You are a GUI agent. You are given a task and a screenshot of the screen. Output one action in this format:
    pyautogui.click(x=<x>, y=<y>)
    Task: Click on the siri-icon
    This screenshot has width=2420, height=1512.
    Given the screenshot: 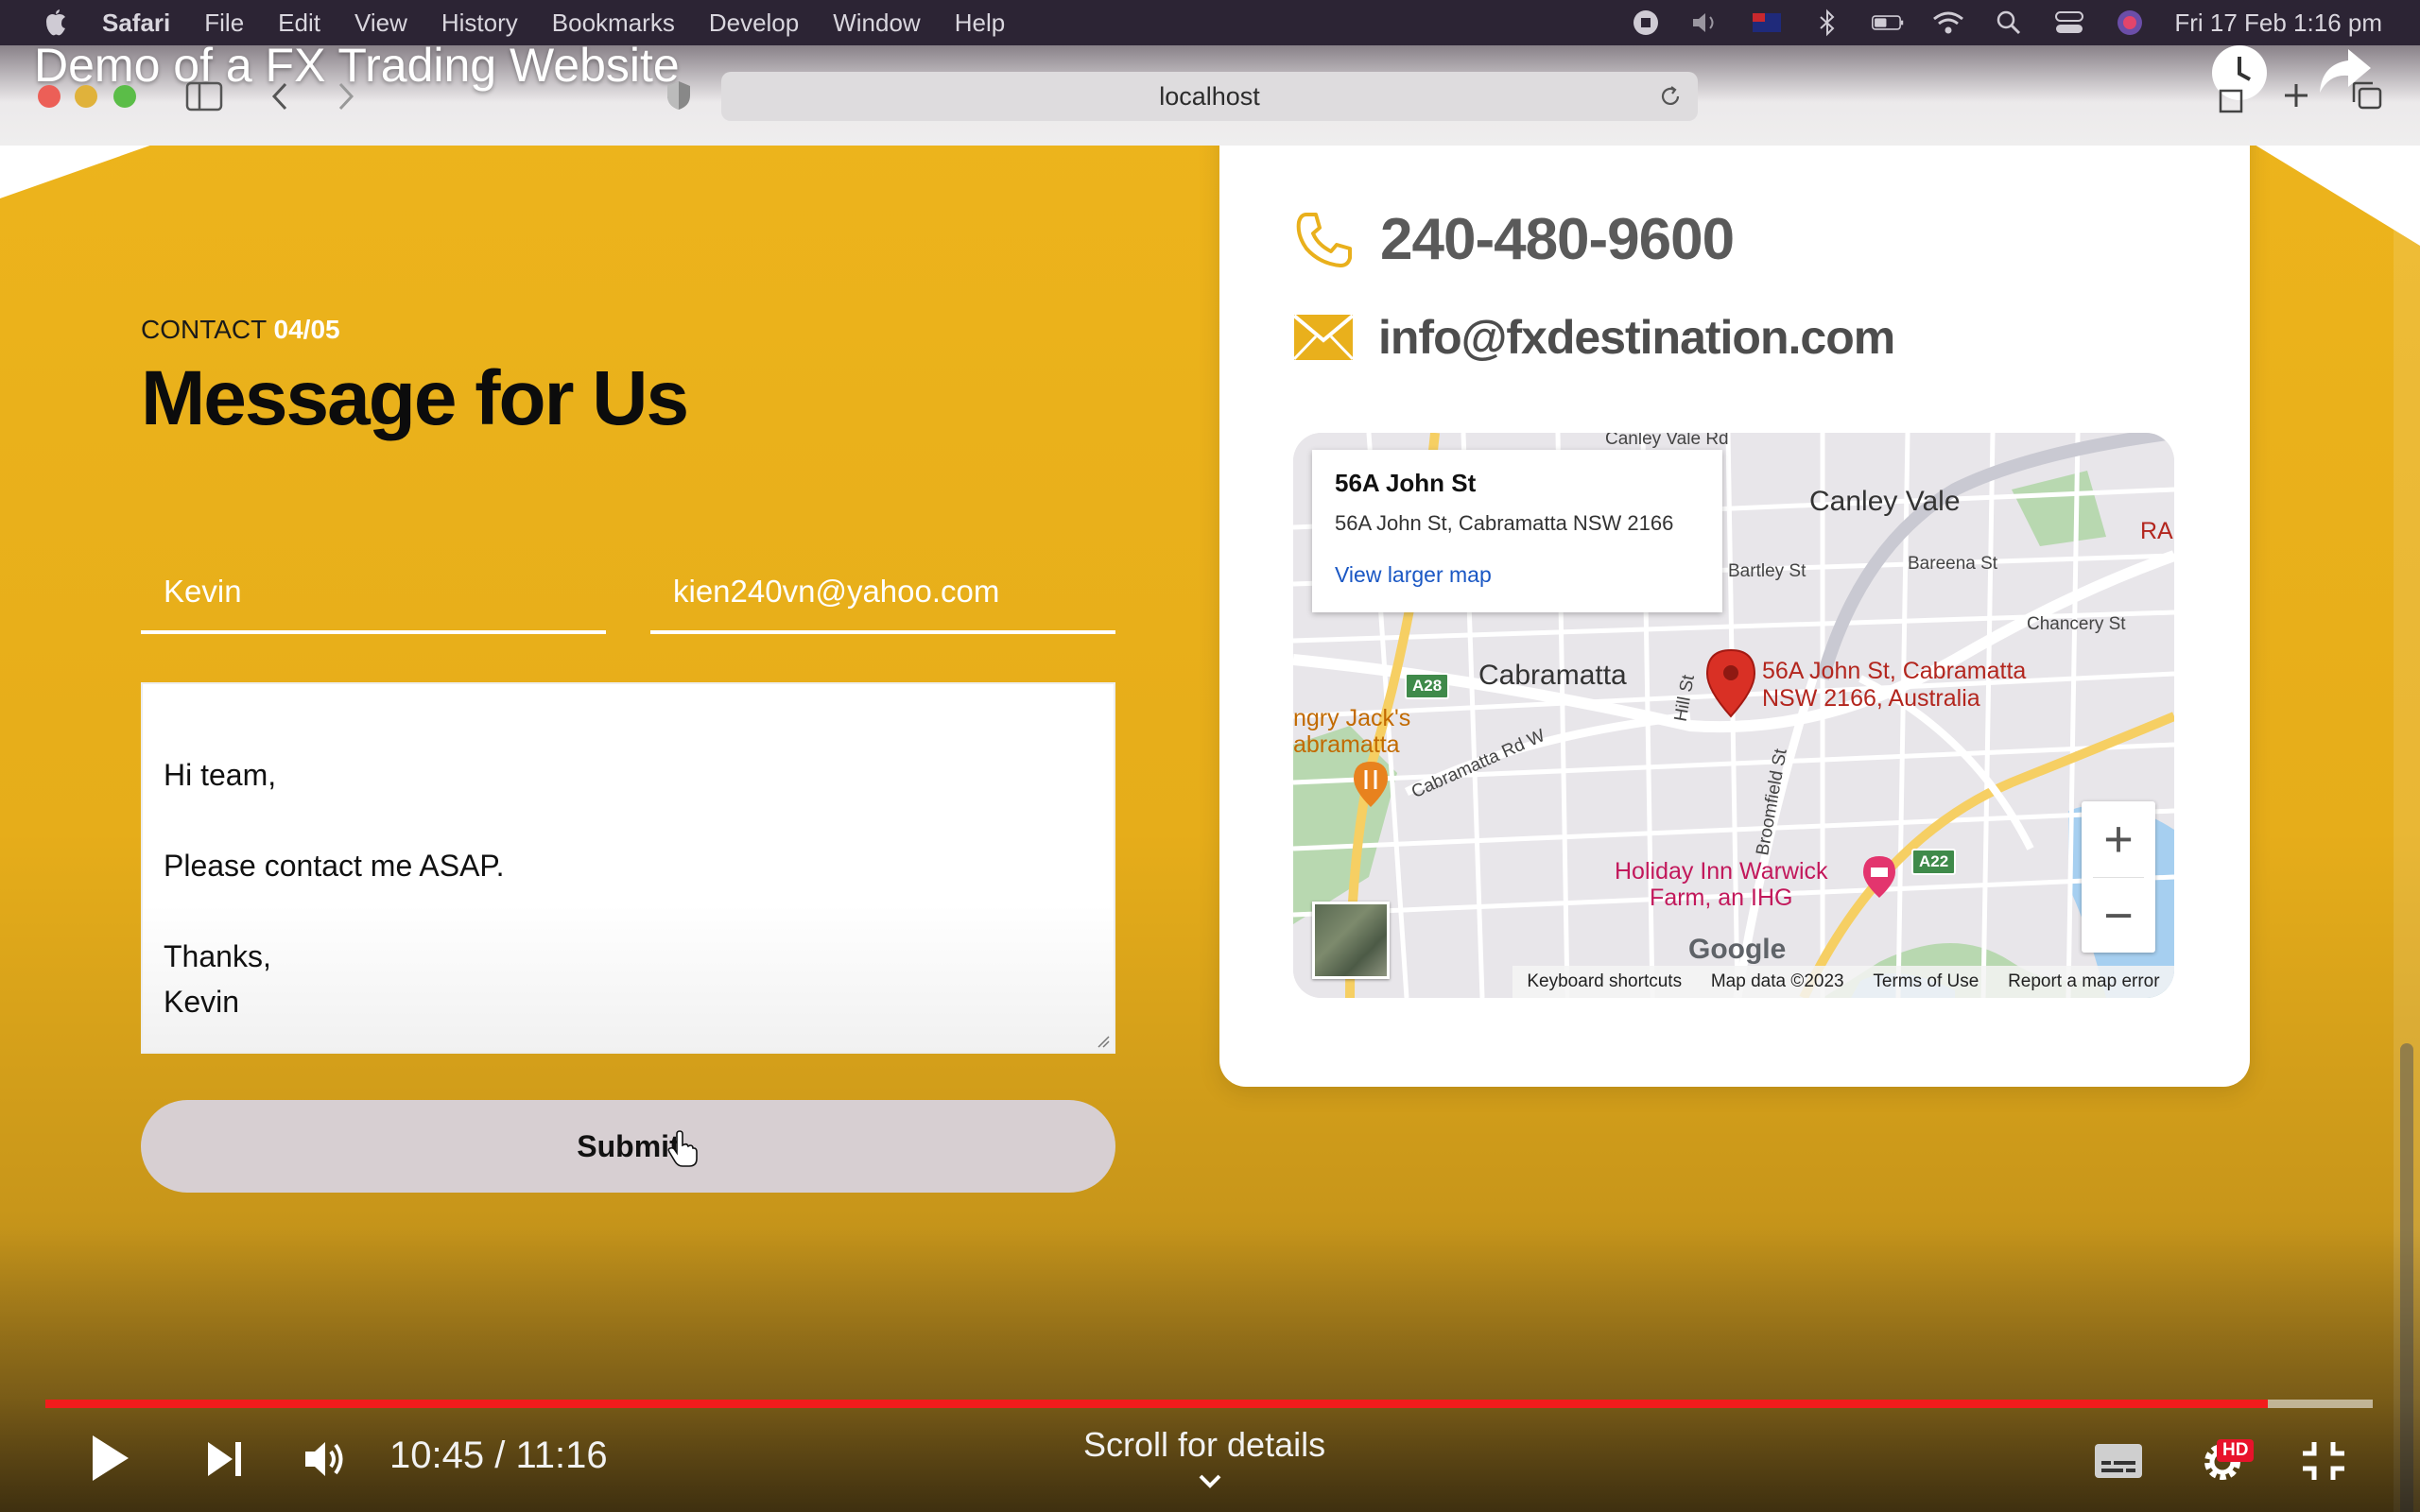 What is the action you would take?
    pyautogui.click(x=2130, y=22)
    